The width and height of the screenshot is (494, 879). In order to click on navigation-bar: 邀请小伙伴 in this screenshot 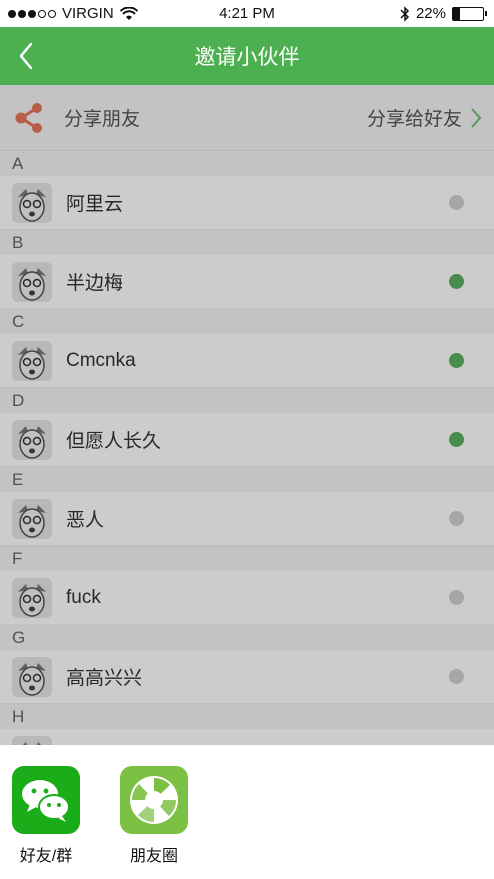, I will do `click(247, 56)`.